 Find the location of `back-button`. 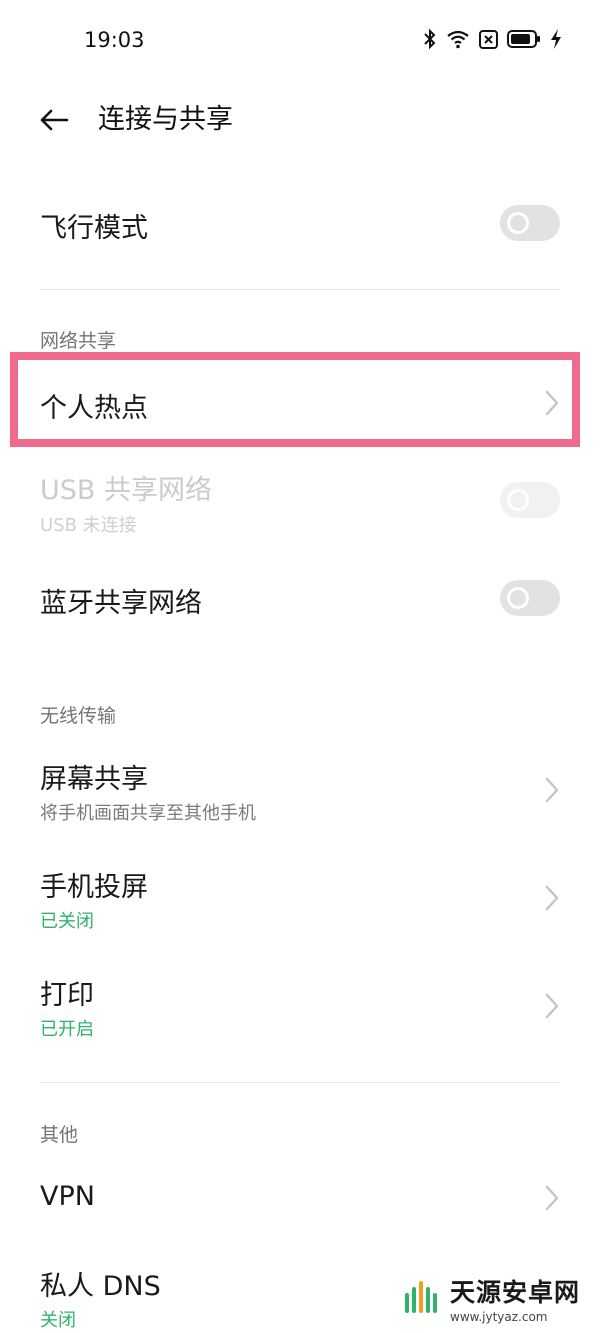

back-button is located at coordinates (54, 120).